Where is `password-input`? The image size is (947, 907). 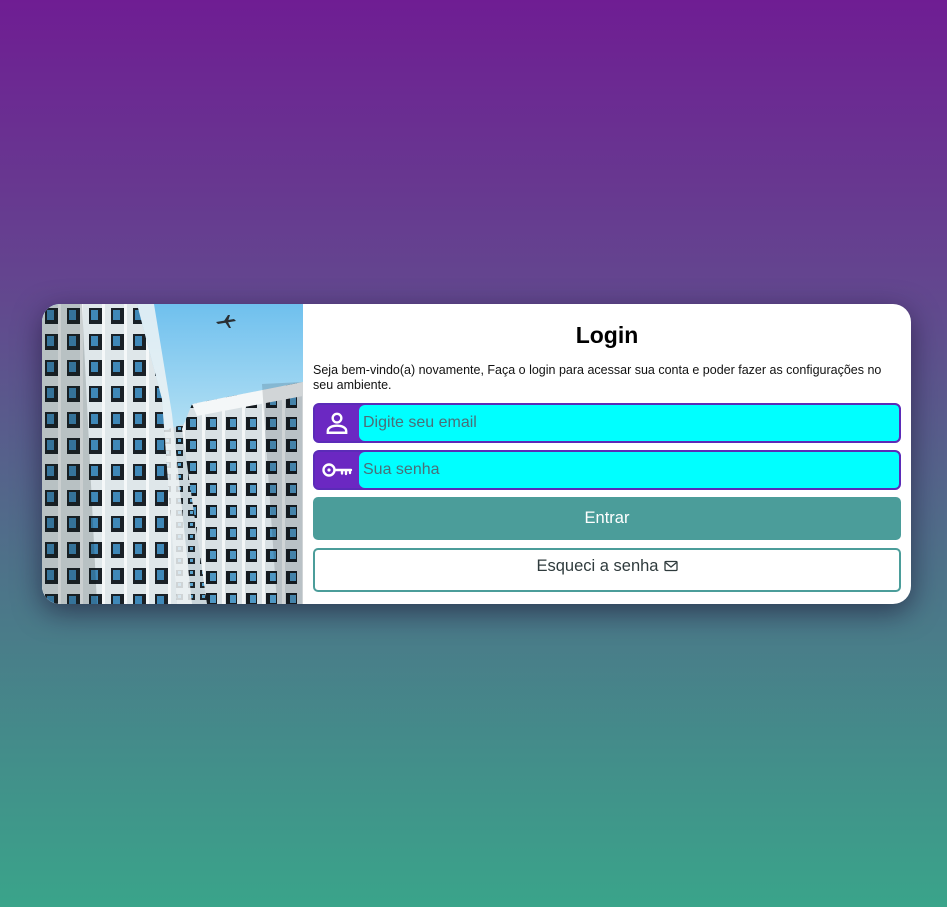 password-input is located at coordinates (629, 470).